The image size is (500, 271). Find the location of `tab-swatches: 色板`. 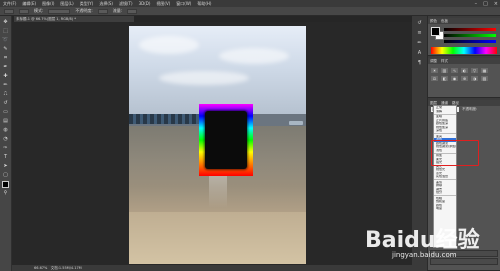

tab-swatches: 色板 is located at coordinates (444, 21).